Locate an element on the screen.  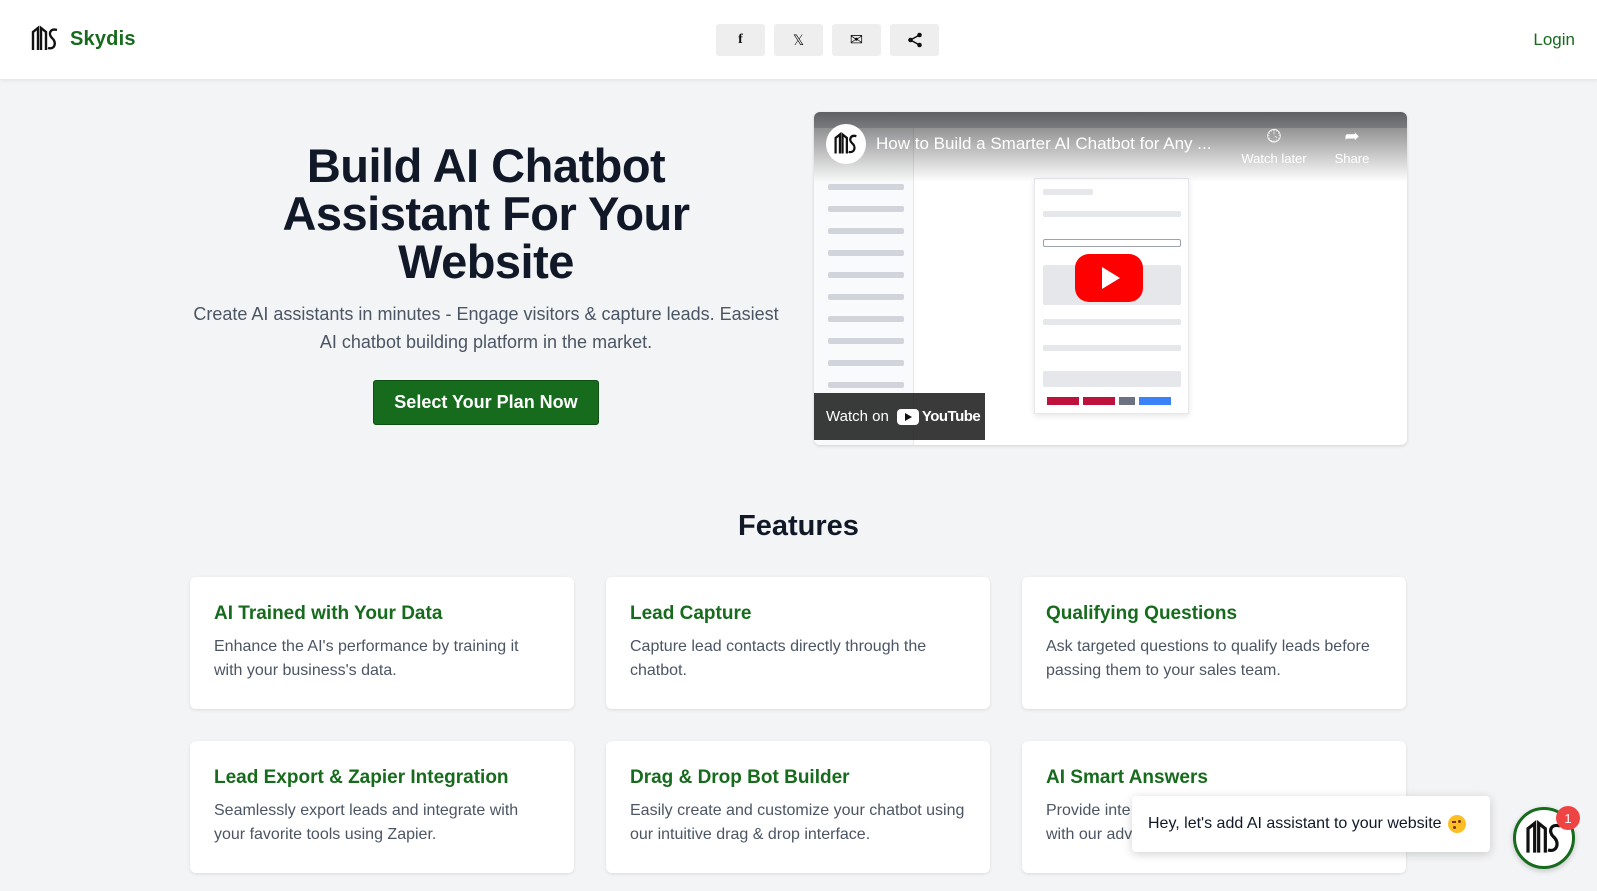
video-share-label: Share is located at coordinates (1352, 158).